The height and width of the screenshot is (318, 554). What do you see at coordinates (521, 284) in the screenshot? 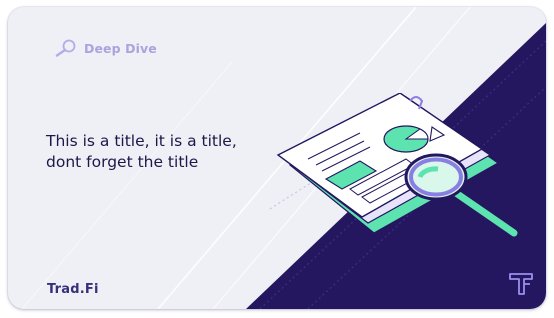
I see `tradfi-logo-icon` at bounding box center [521, 284].